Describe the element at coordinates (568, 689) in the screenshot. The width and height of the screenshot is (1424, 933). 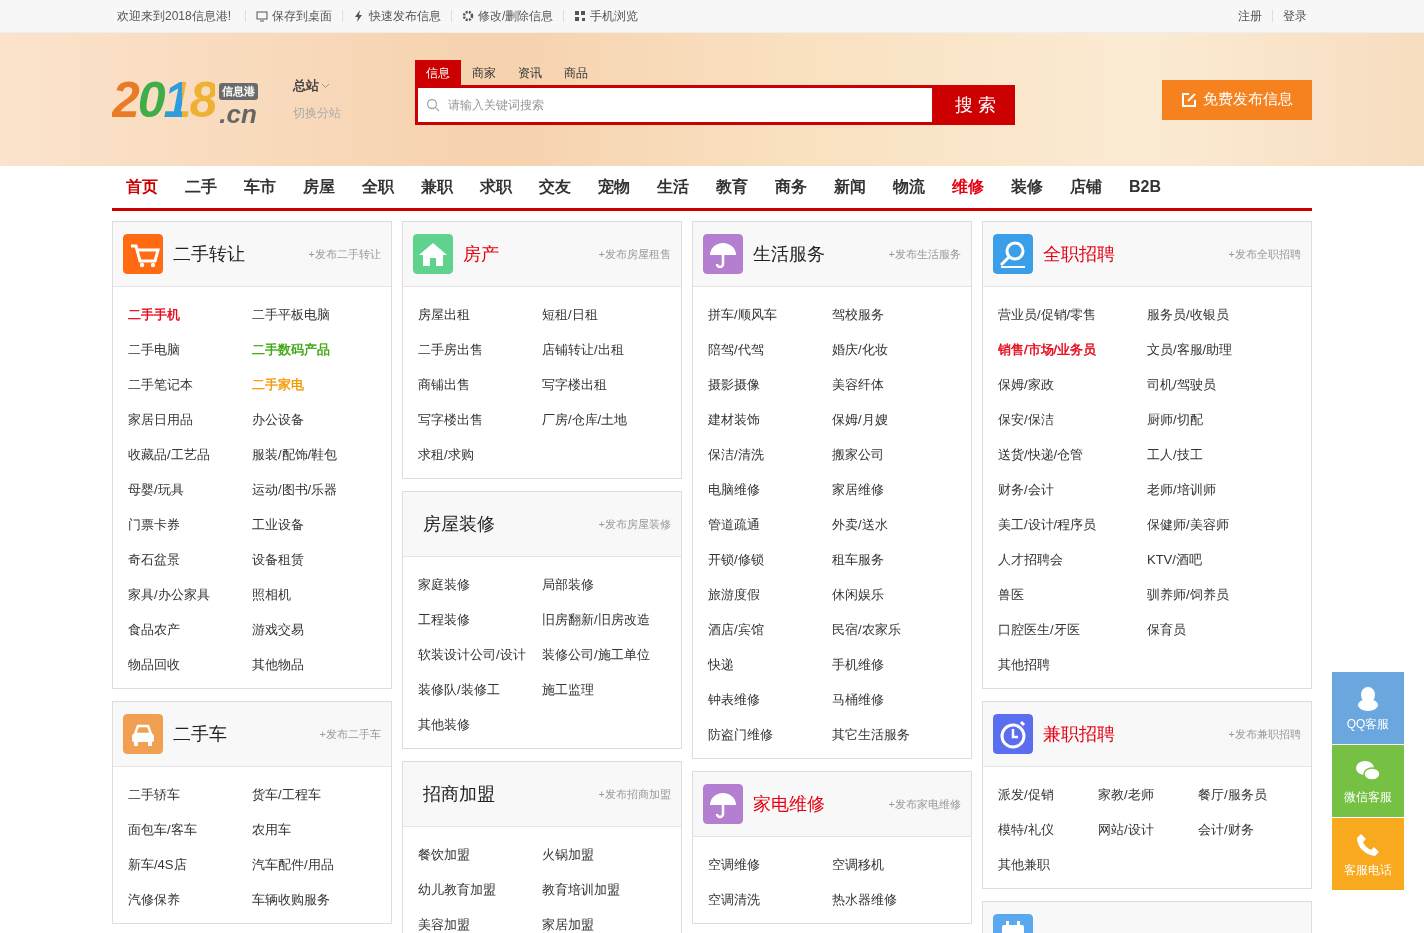
I see `category-link: 施工监理` at that location.